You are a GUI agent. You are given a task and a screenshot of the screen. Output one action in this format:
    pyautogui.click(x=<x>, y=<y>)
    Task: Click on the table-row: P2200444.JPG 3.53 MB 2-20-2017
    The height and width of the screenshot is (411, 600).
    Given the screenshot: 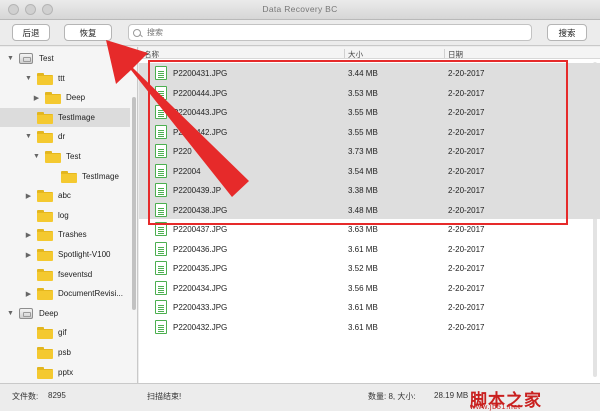 What is the action you would take?
    pyautogui.click(x=369, y=92)
    